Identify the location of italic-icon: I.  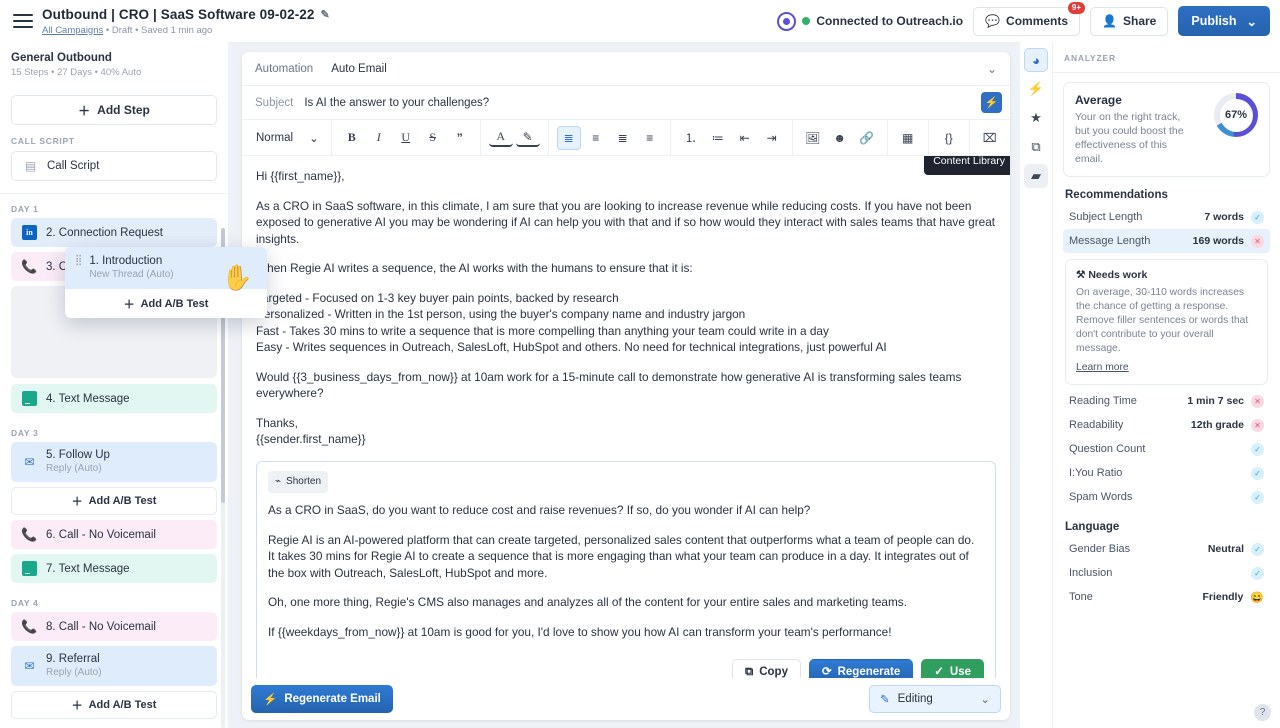
(379, 138).